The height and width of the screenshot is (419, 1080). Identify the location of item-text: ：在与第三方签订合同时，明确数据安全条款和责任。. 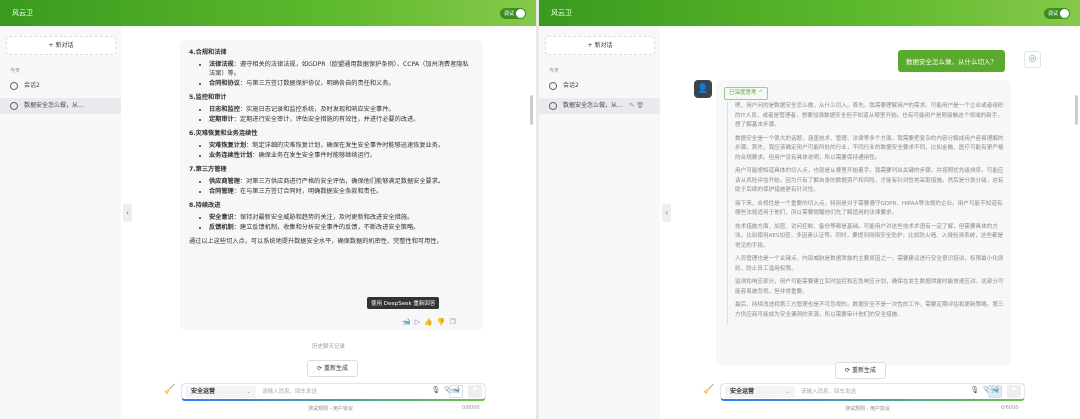
(308, 191).